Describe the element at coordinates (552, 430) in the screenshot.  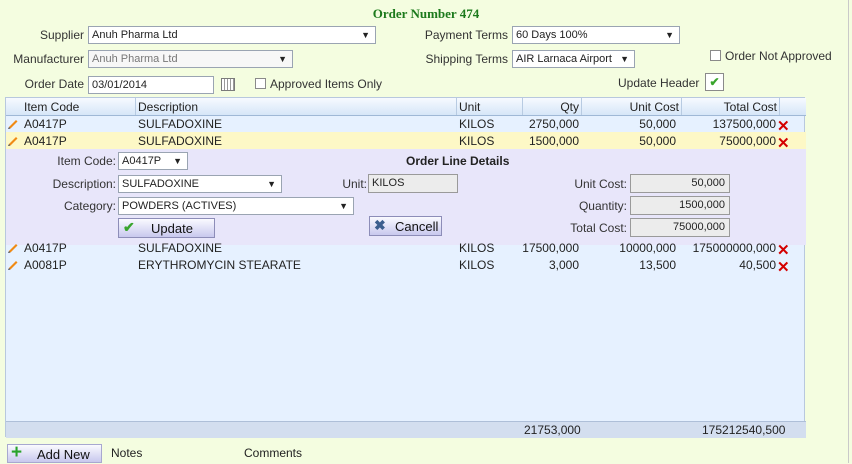
I see `qty-total: 21753,000` at that location.